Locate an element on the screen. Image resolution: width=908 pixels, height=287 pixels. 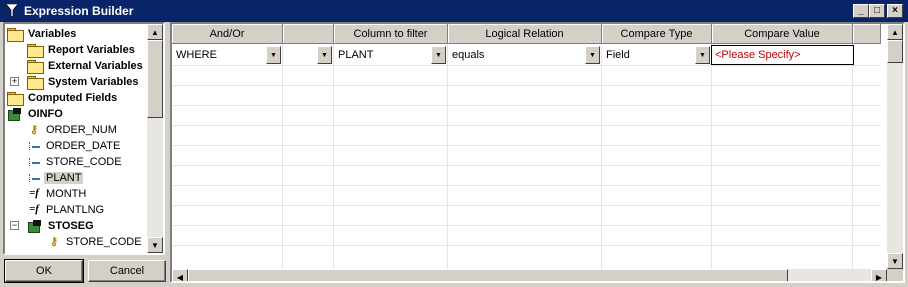
tree-item-label: MONTH is located at coordinates (66, 194).